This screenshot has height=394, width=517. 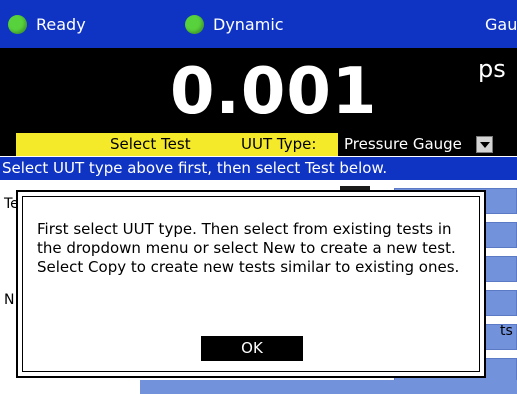 I want to click on uut-type-value: Pressure Gauge, so click(x=403, y=144).